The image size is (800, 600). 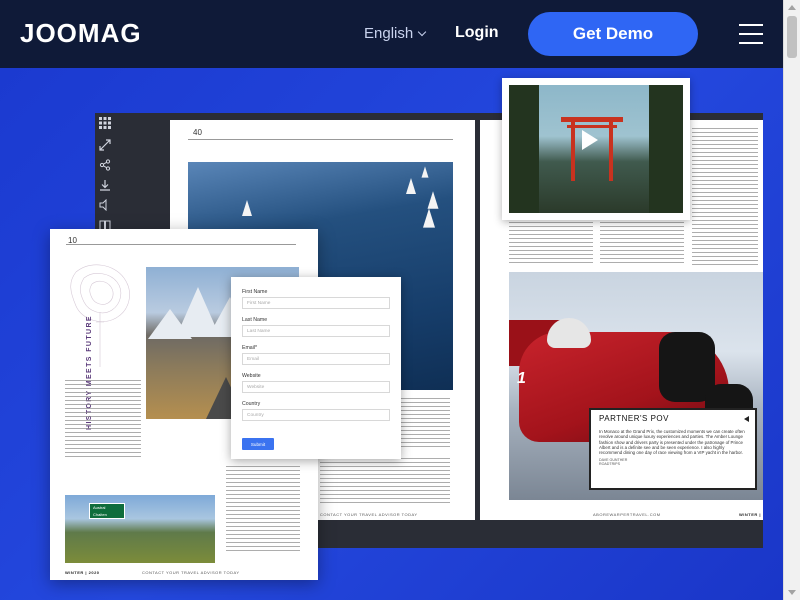 I want to click on country-label: Country, so click(x=251, y=404).